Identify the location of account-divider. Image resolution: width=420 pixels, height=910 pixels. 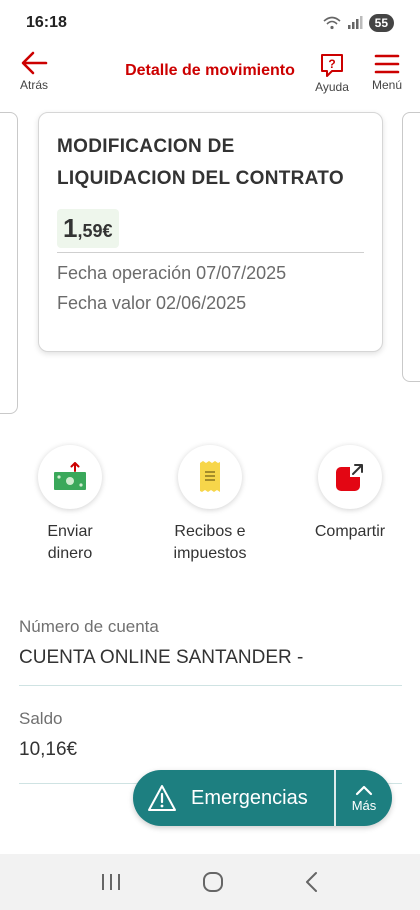
(210, 685).